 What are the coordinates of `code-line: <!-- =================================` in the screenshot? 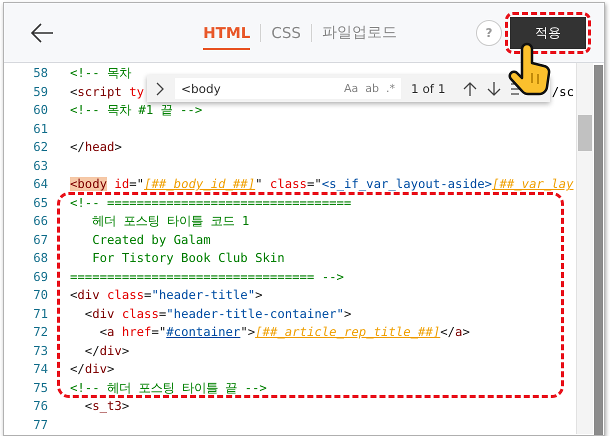 It's located at (211, 203).